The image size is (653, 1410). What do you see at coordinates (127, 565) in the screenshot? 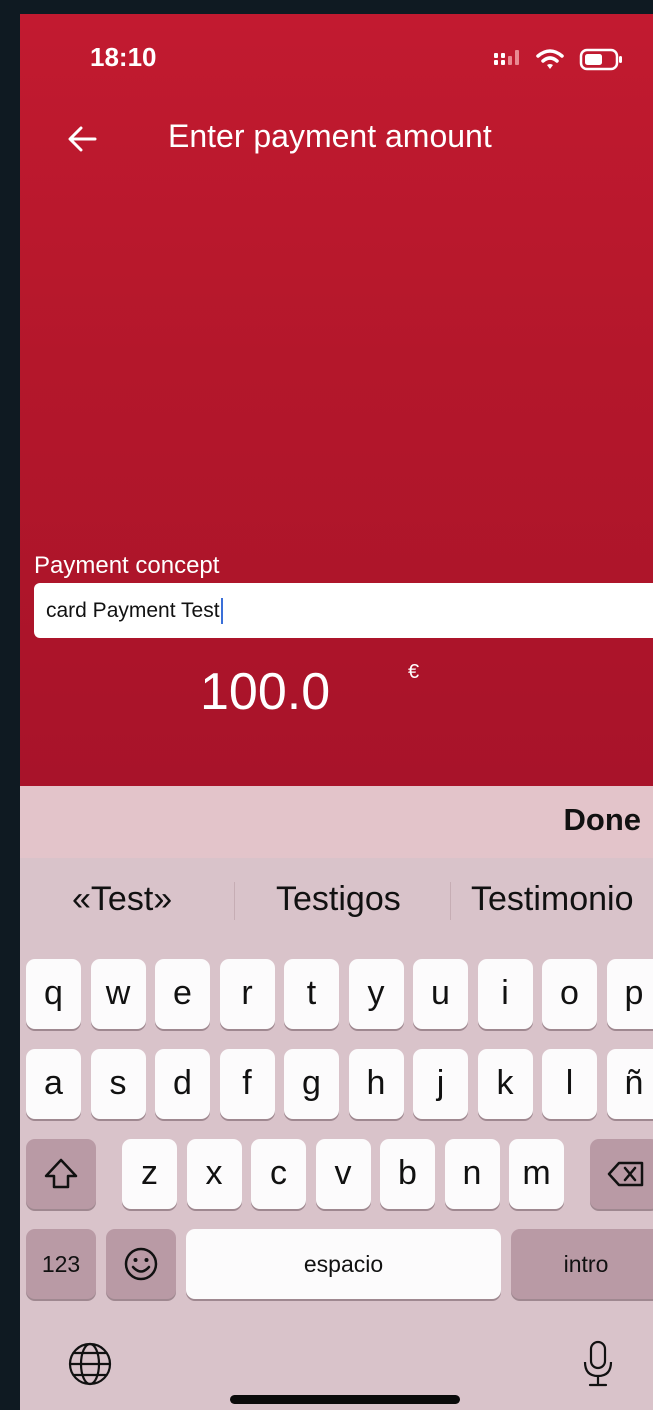
I see `payment-concept-label: Payment concept` at bounding box center [127, 565].